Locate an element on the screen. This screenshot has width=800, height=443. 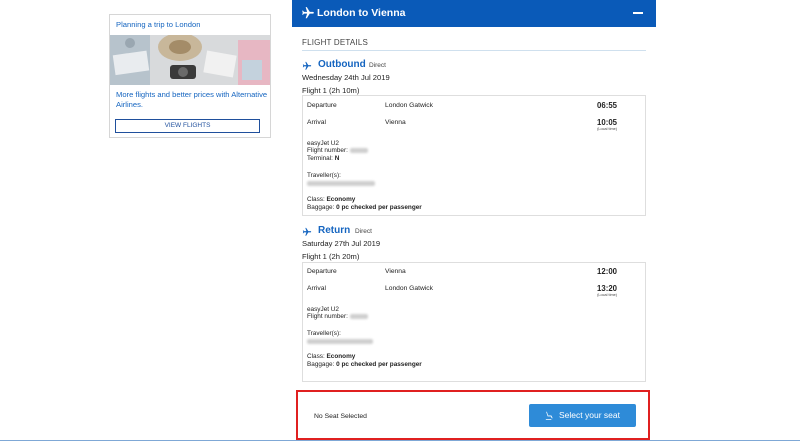
terminal-value: N is located at coordinates (337, 158).